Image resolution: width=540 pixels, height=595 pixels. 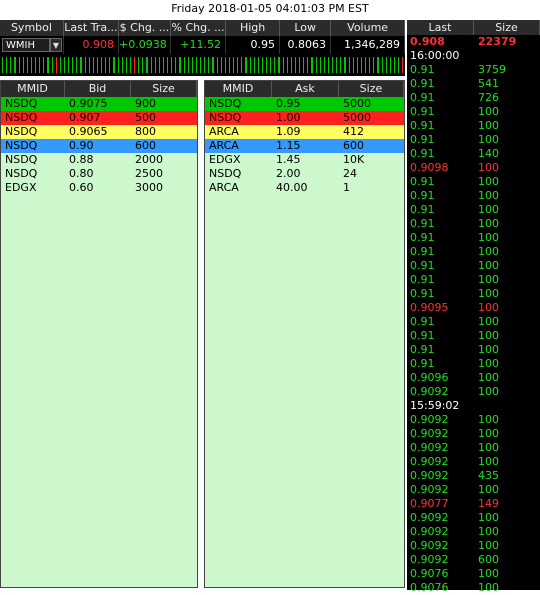 I want to click on col-low: Low, so click(x=306, y=28).